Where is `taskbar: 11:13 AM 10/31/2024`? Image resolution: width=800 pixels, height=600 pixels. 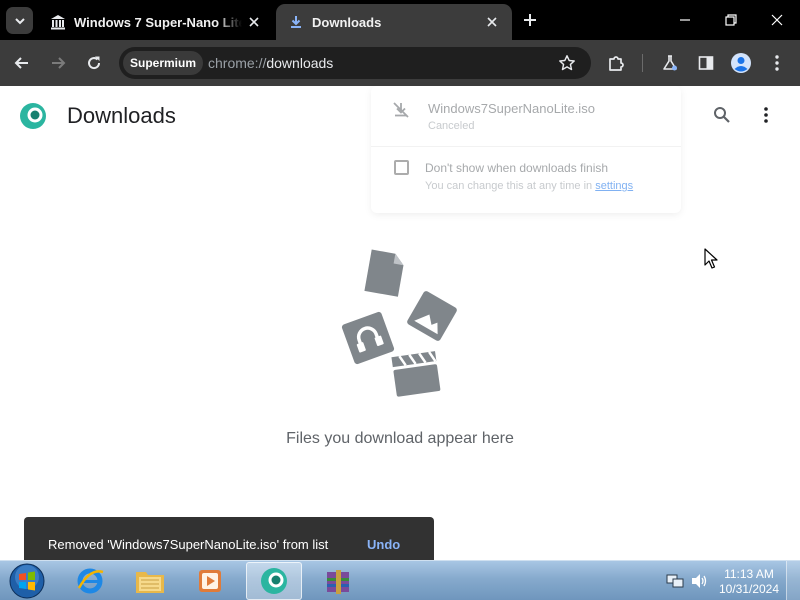 taskbar: 11:13 AM 10/31/2024 is located at coordinates (400, 580).